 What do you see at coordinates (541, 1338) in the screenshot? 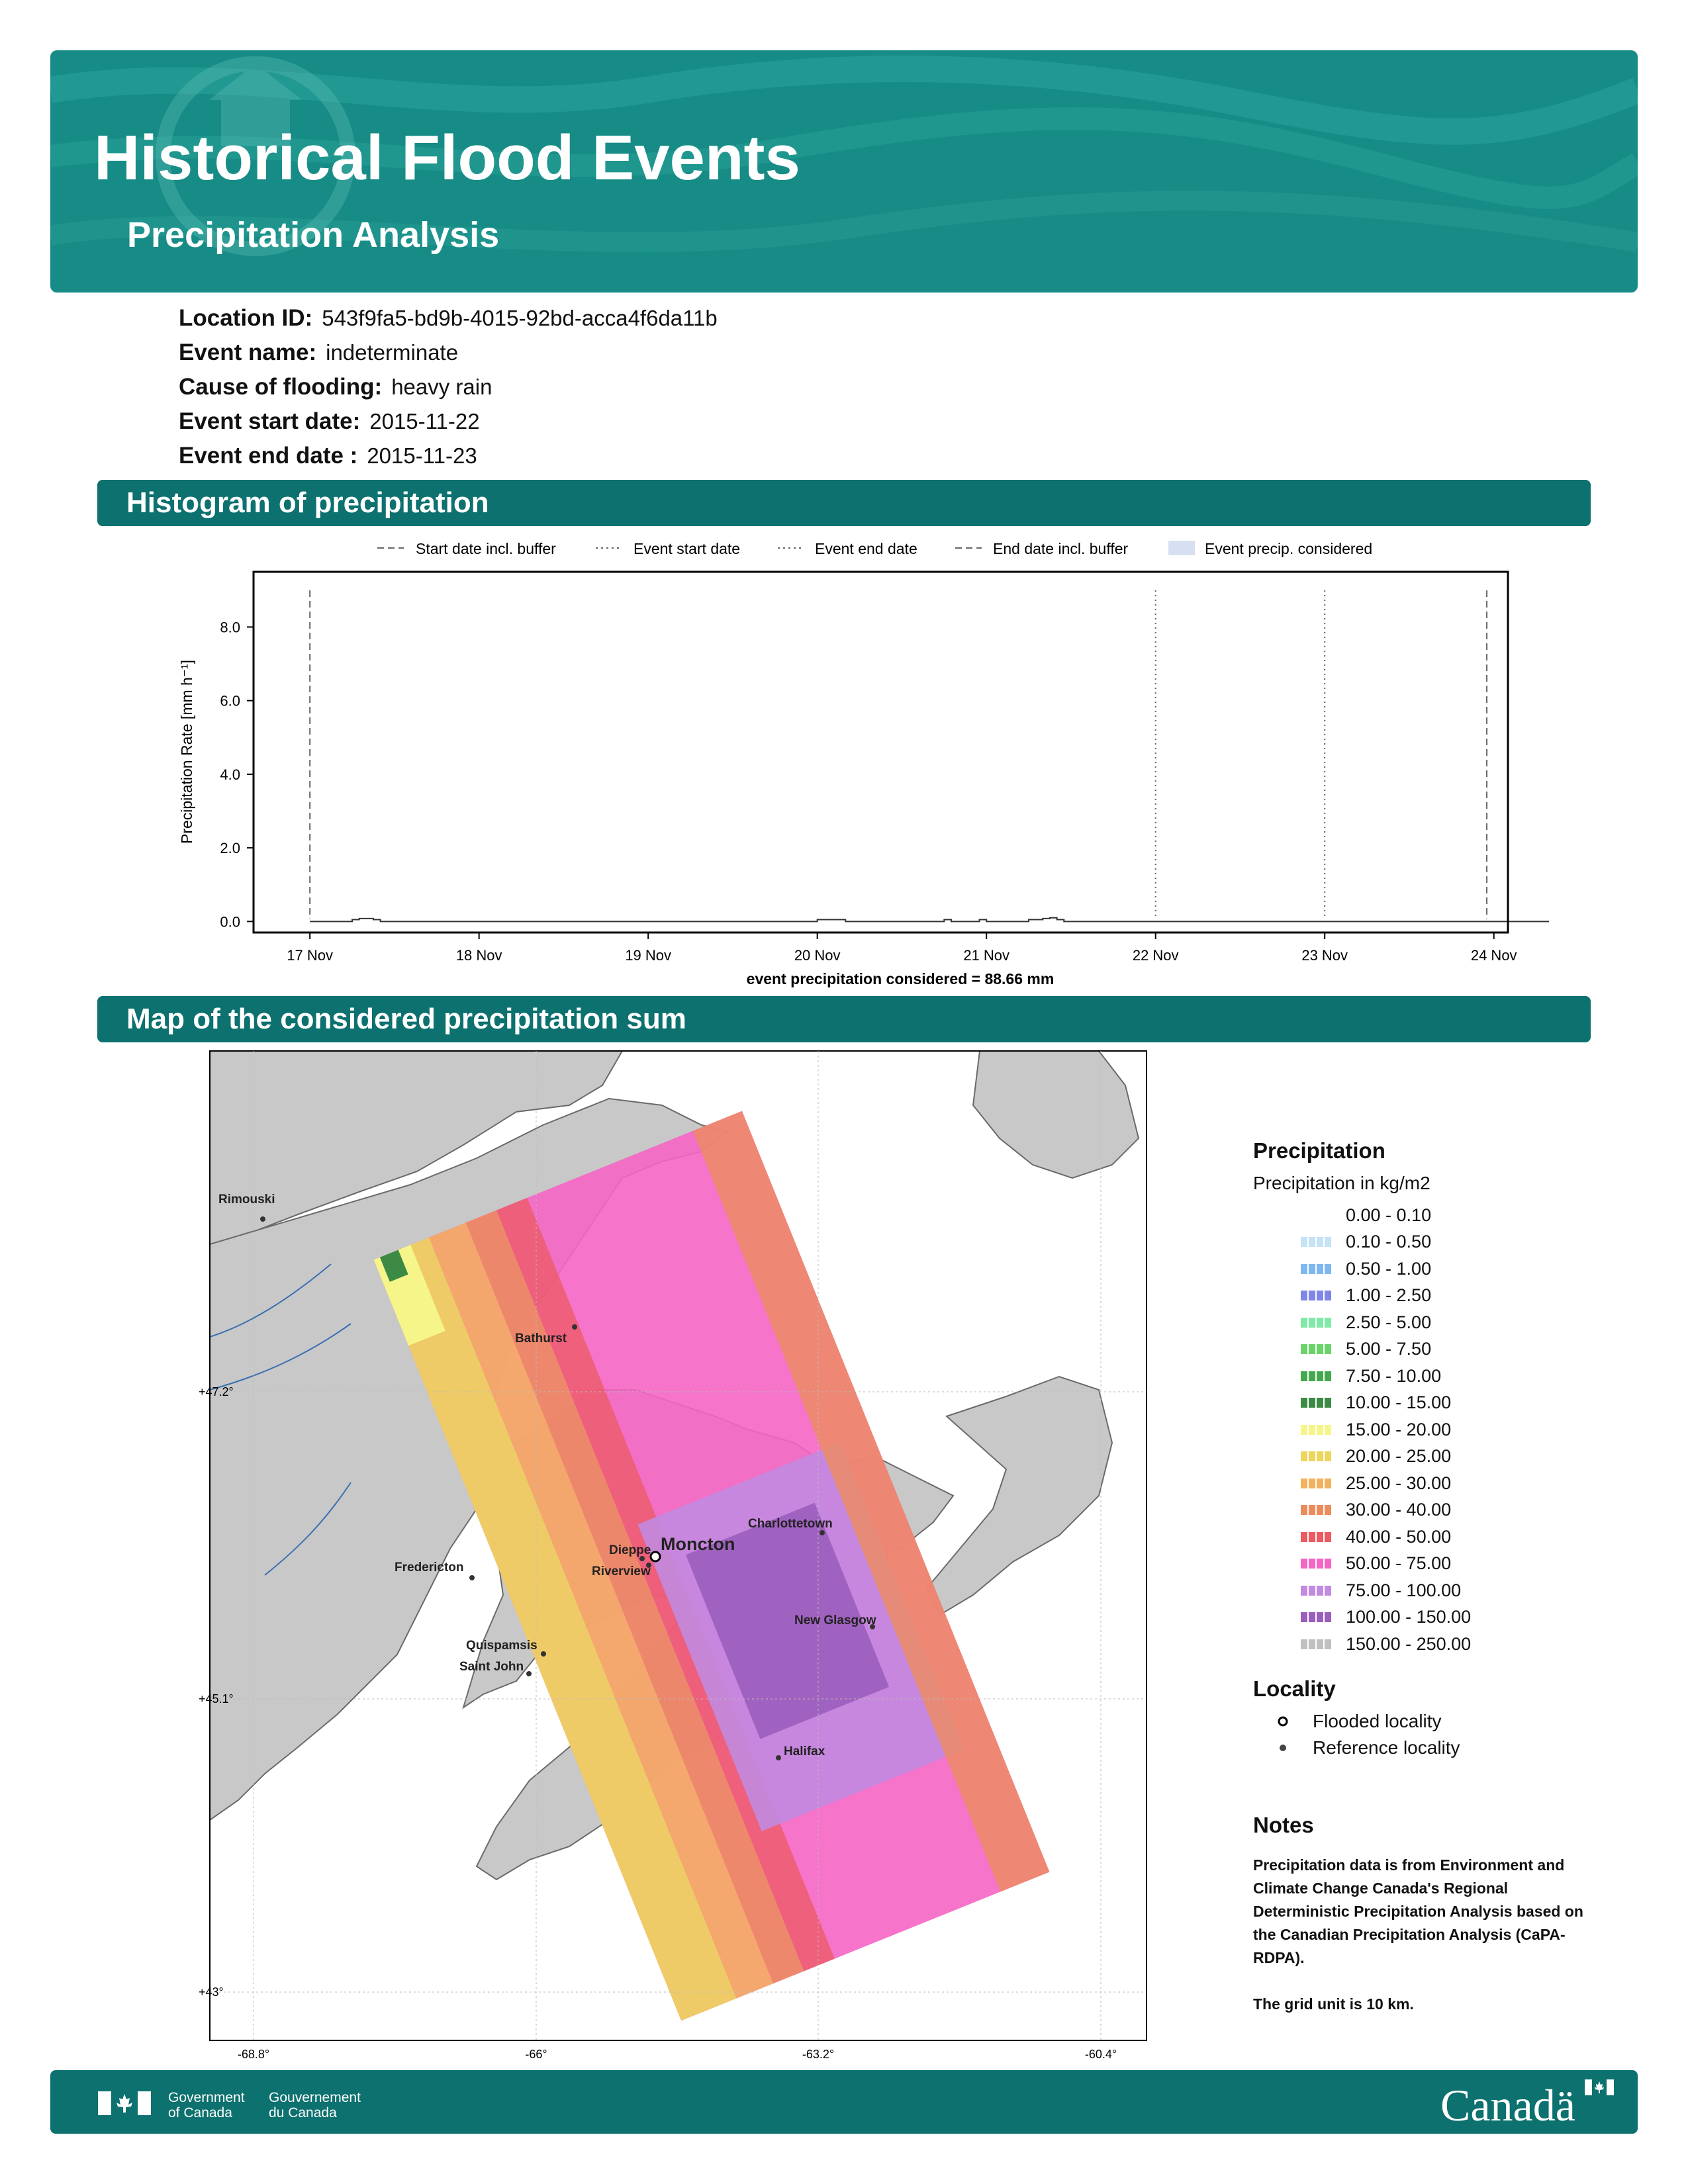
I see `locality-label: Bathurst` at bounding box center [541, 1338].